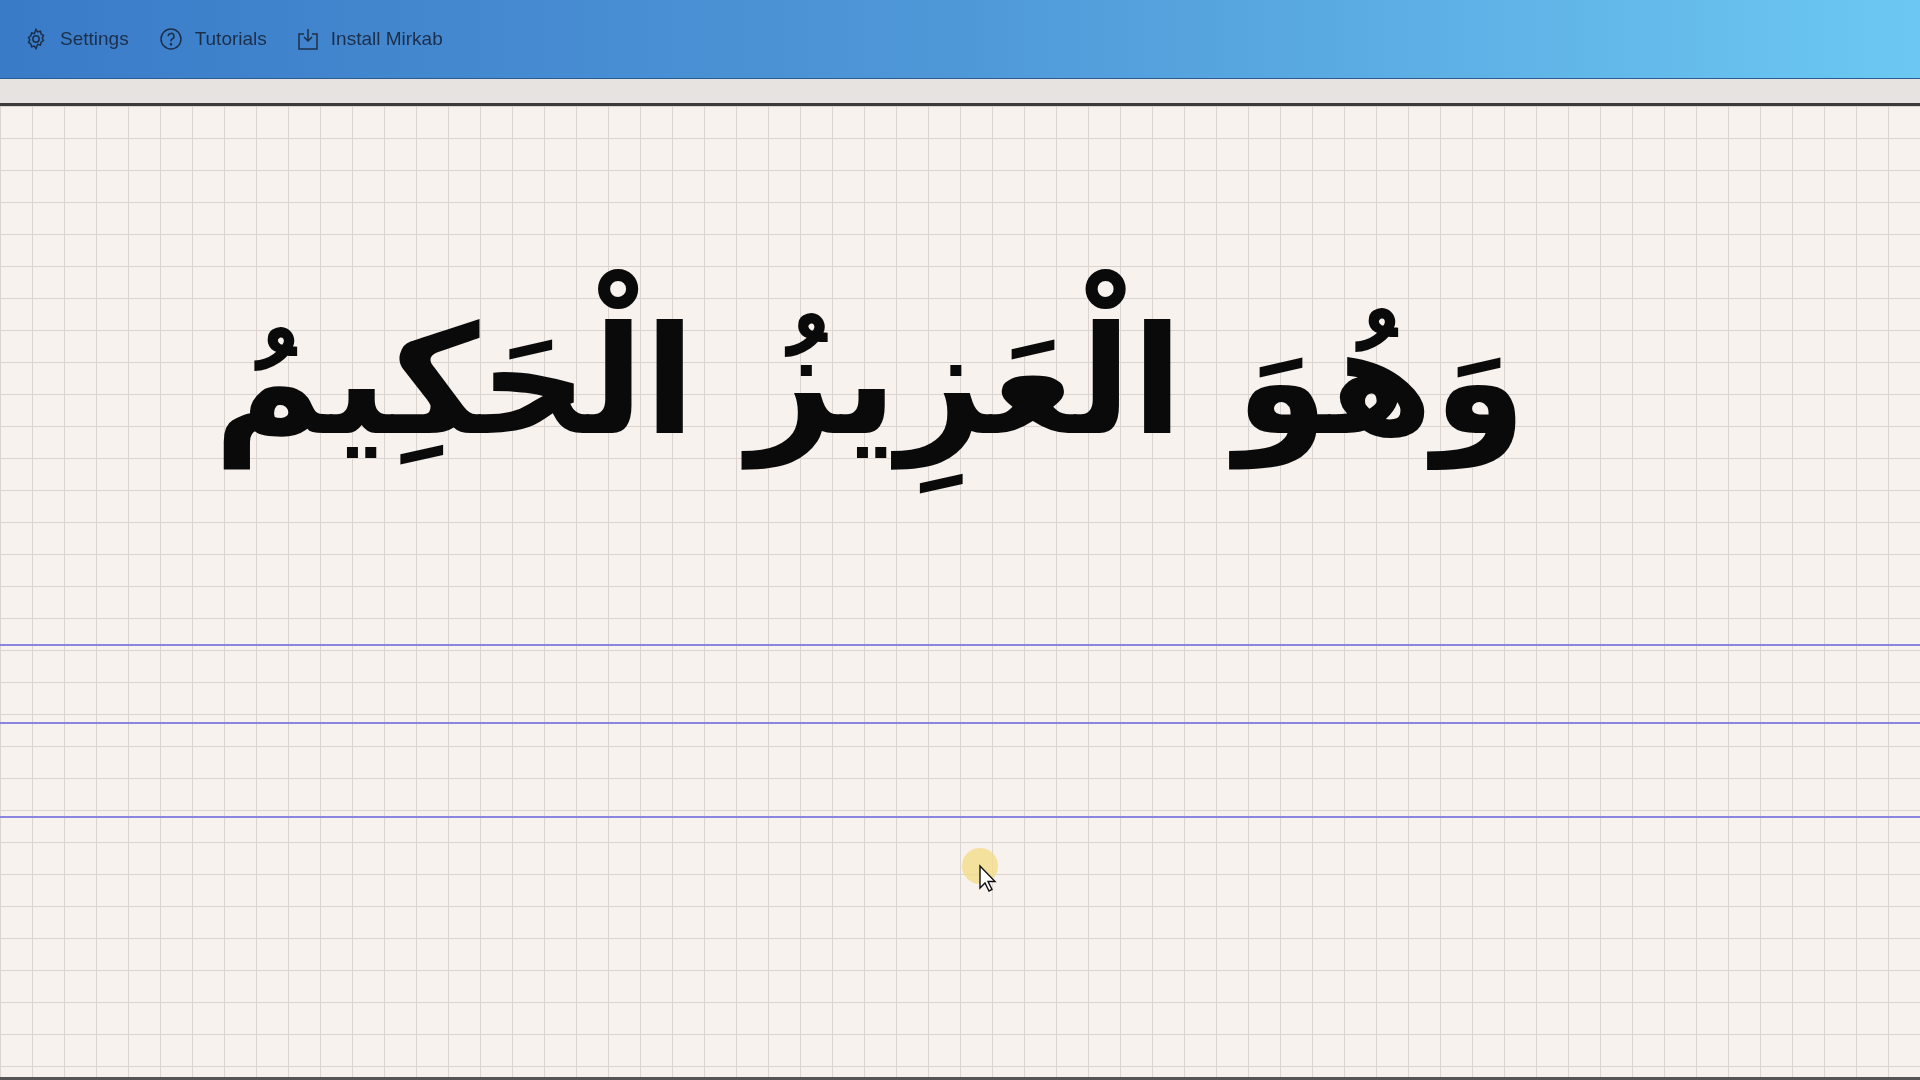  I want to click on toolbar-button: Settings, so click(76, 39).